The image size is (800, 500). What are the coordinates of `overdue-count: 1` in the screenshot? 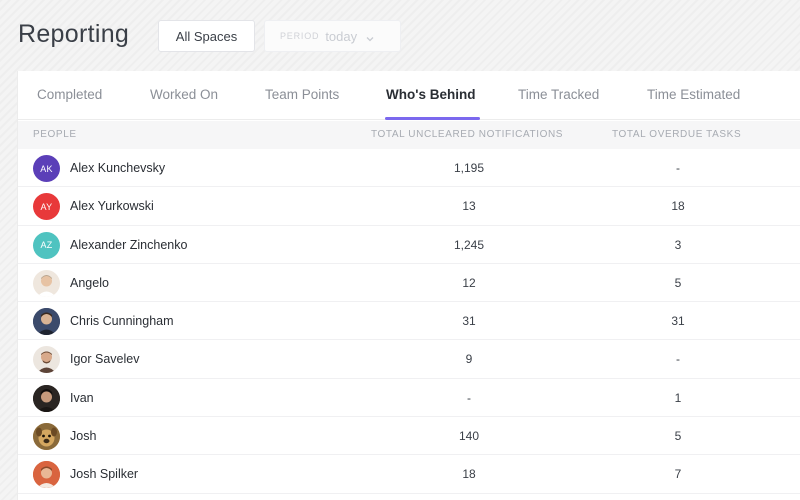 It's located at (678, 397).